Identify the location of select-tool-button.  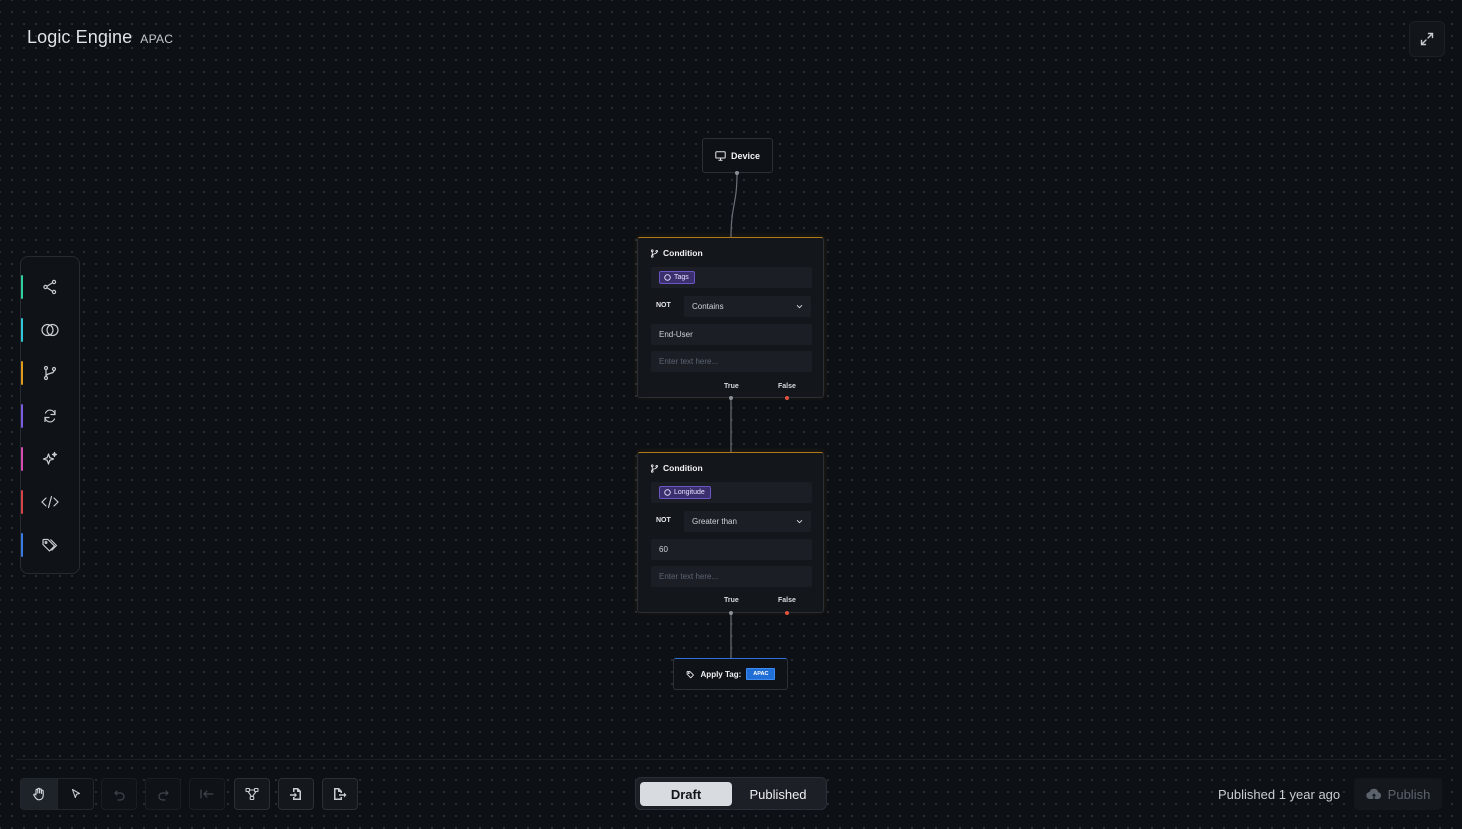
(76, 794).